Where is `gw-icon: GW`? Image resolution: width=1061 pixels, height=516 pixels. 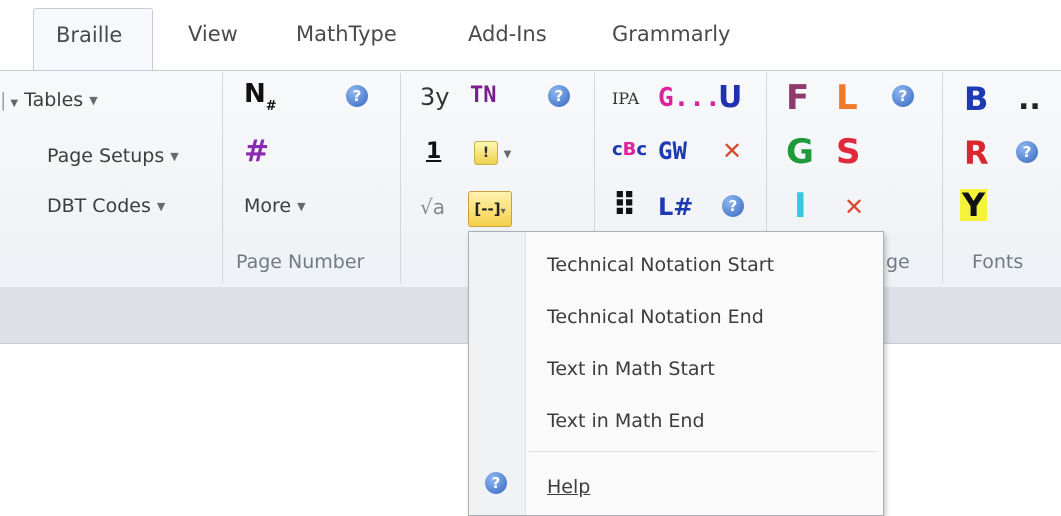 gw-icon: GW is located at coordinates (672, 151).